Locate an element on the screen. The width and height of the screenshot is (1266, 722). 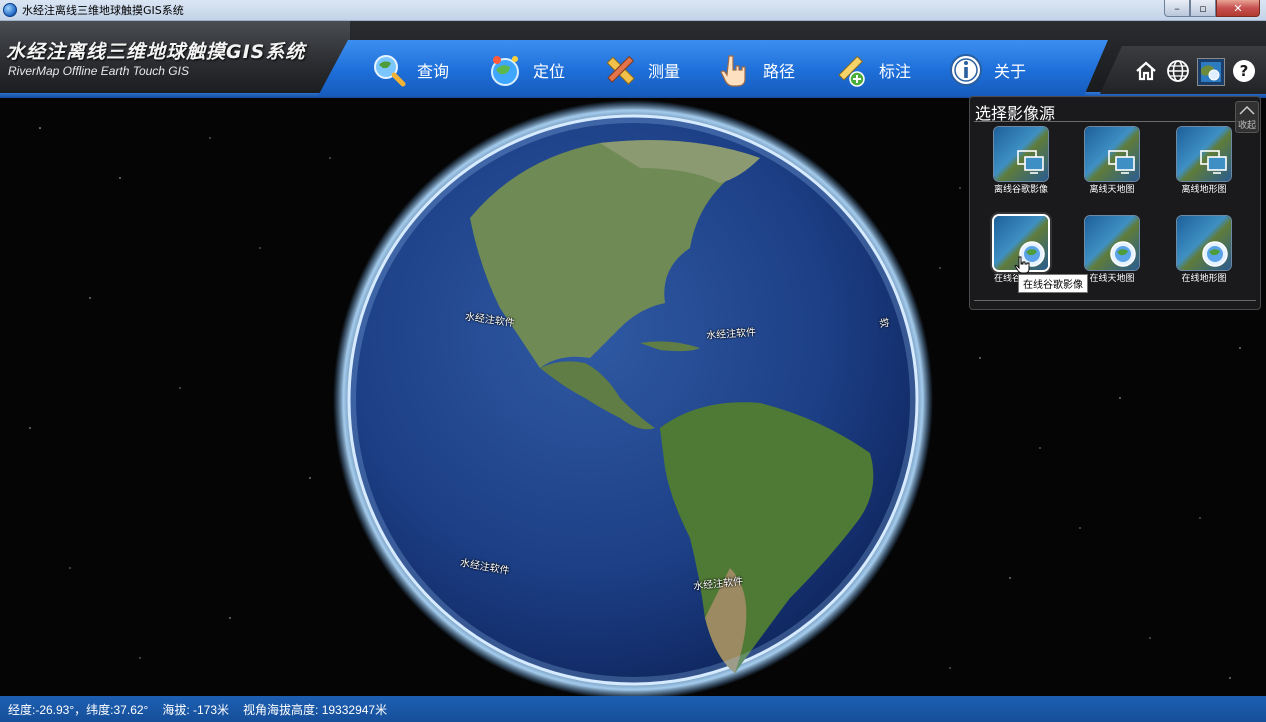
tile-online-terrain: 在线地形图 is located at coordinates (1204, 250).